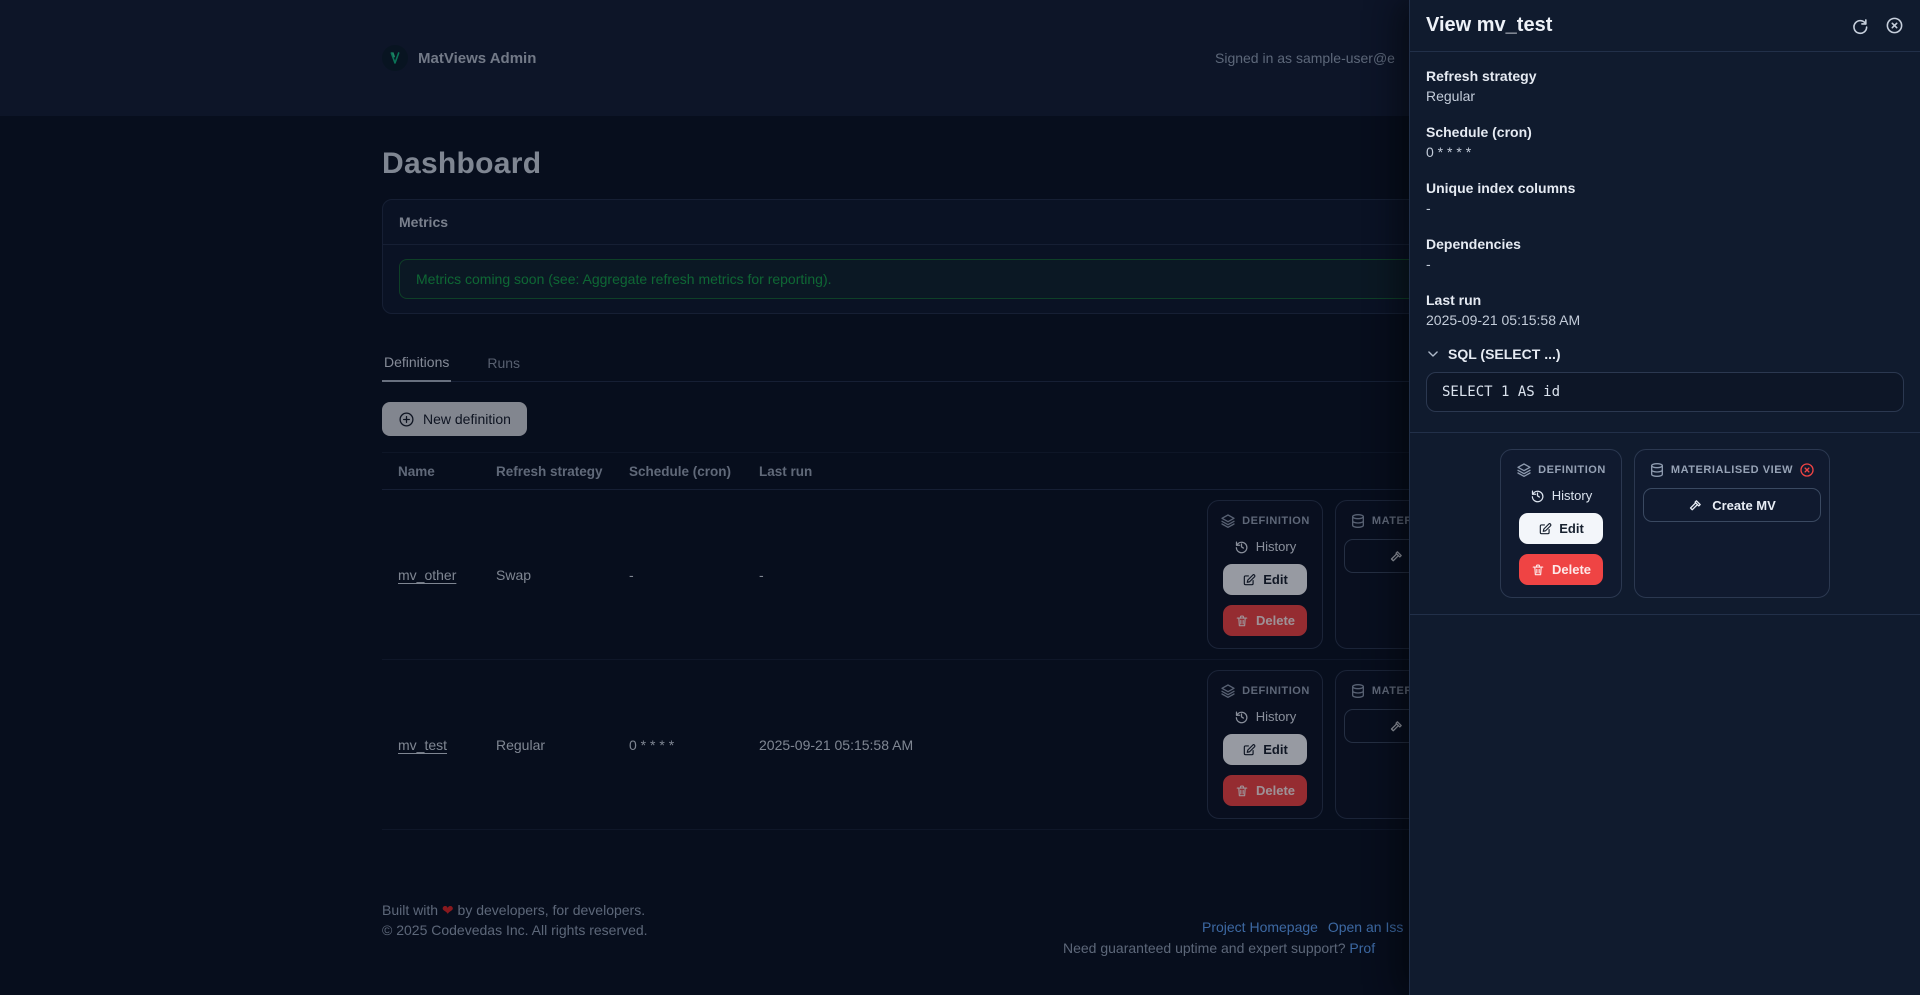  Describe the element at coordinates (1732, 523) in the screenshot. I see `materialised-view-actions-card: MATERIALISED VIEW Create MV` at that location.